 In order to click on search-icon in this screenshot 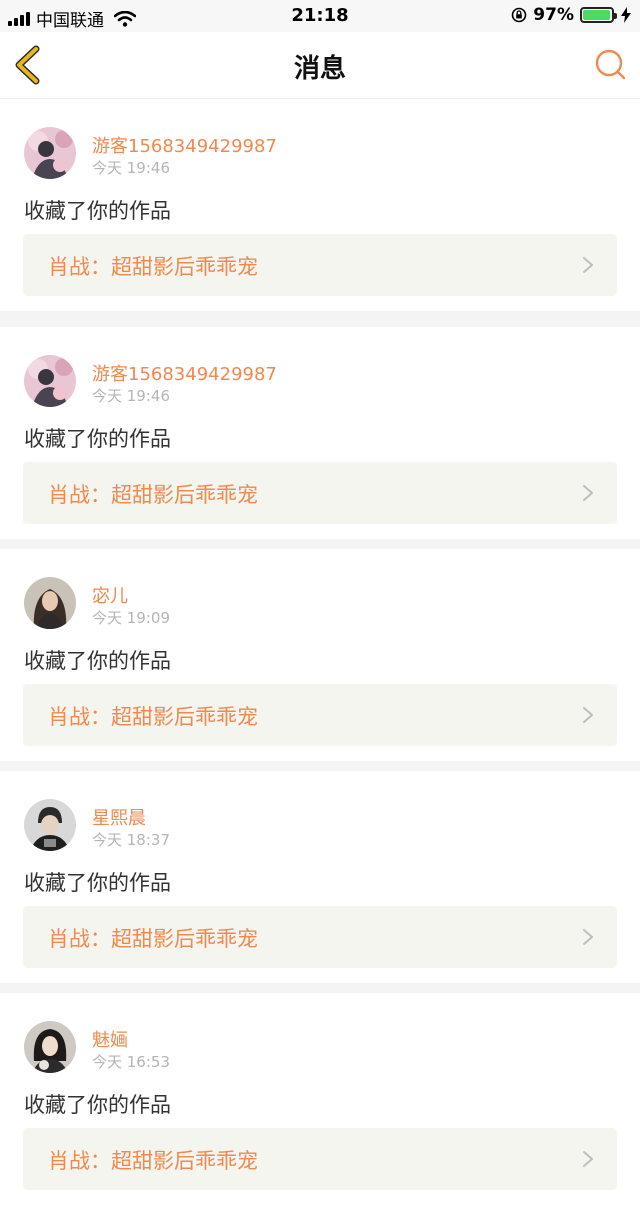, I will do `click(610, 64)`.